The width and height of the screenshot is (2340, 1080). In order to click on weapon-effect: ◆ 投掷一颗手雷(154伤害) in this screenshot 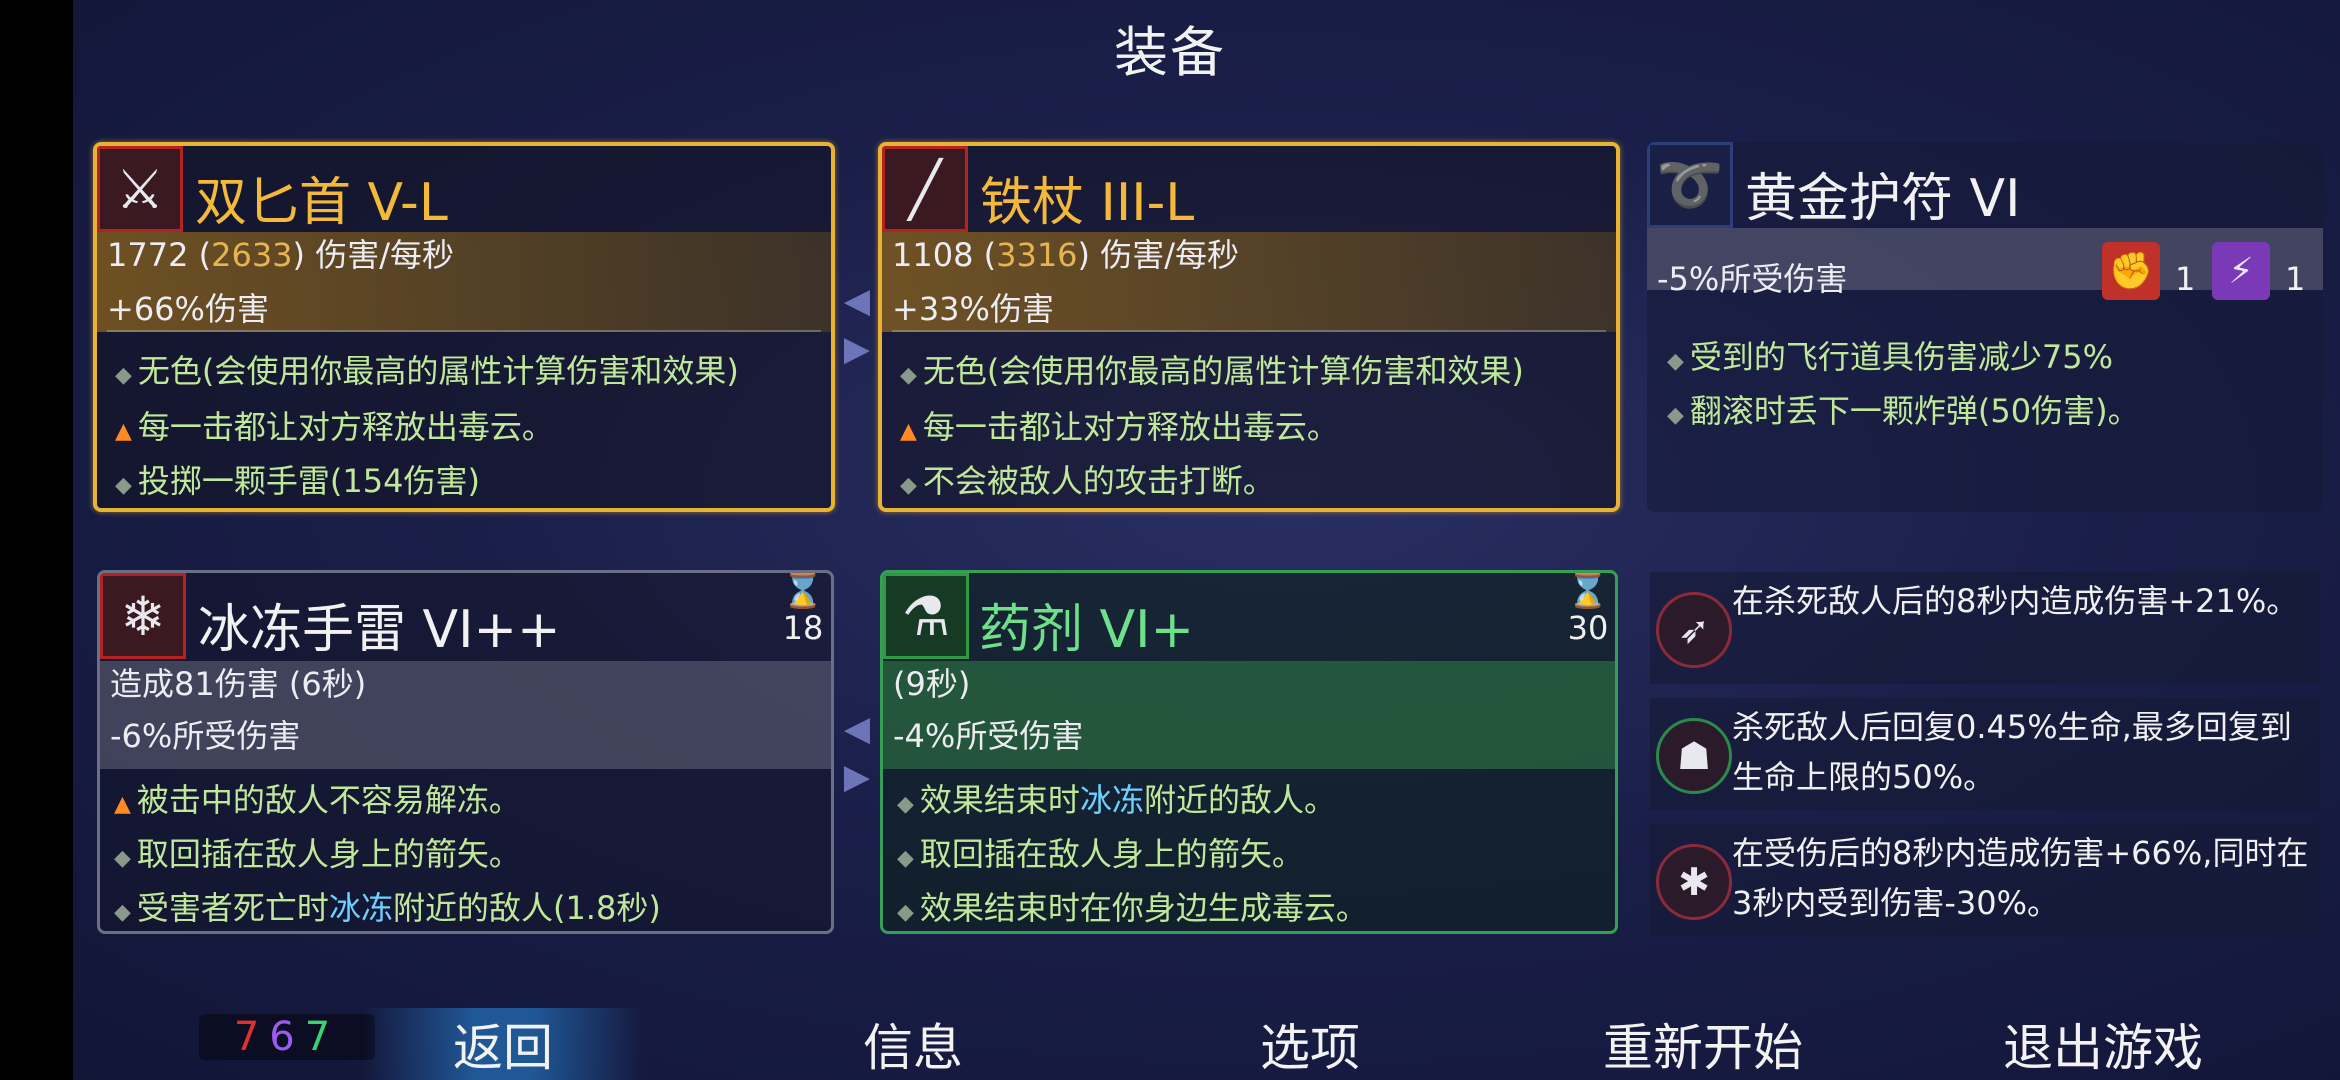, I will do `click(297, 481)`.